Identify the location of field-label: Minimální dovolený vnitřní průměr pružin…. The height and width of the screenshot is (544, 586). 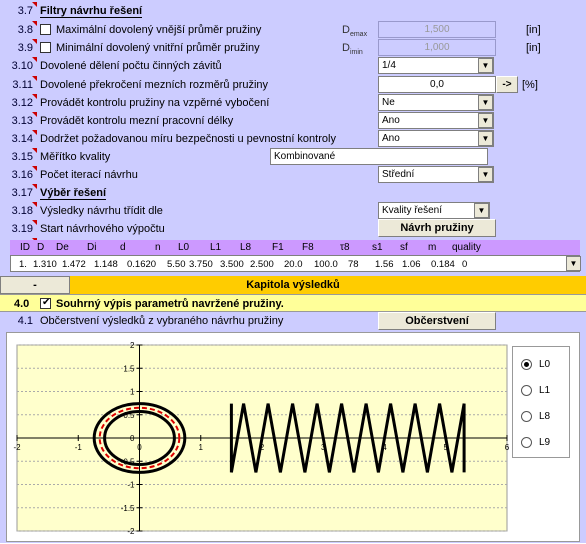
(158, 48).